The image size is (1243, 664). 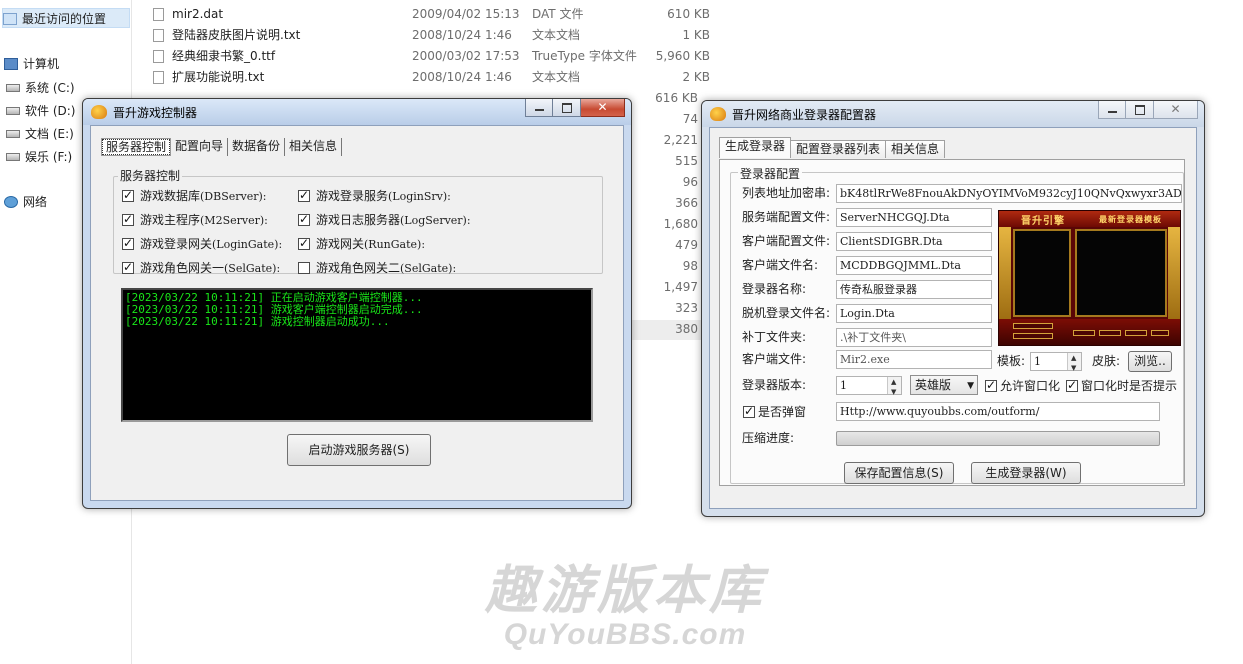 I want to click on service-checkbox-dbserver: 游戏数据库(DBServer):, so click(x=194, y=196).